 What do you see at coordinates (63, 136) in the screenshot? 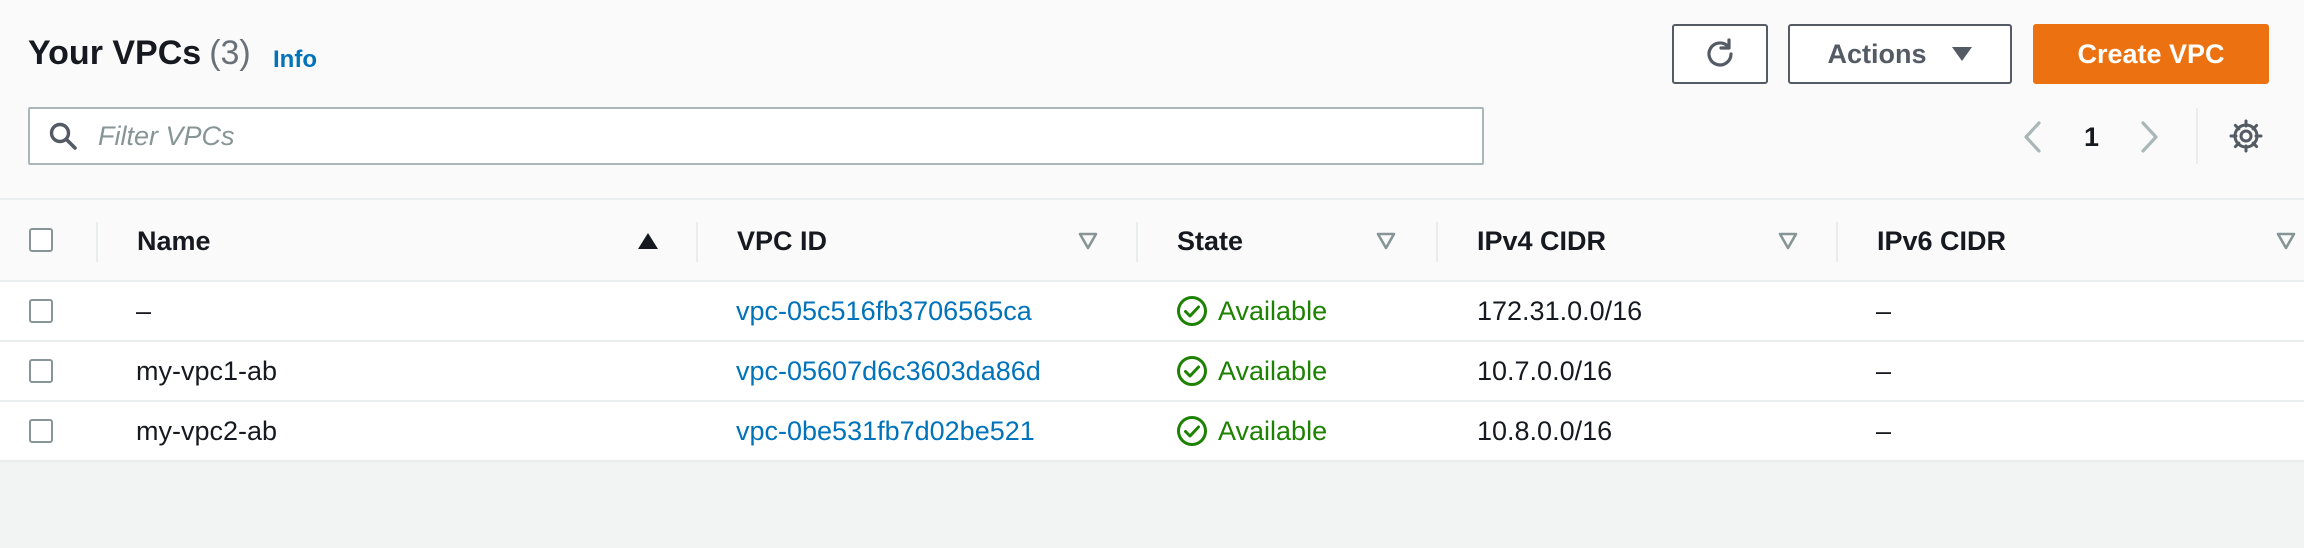
I see `search-icon` at bounding box center [63, 136].